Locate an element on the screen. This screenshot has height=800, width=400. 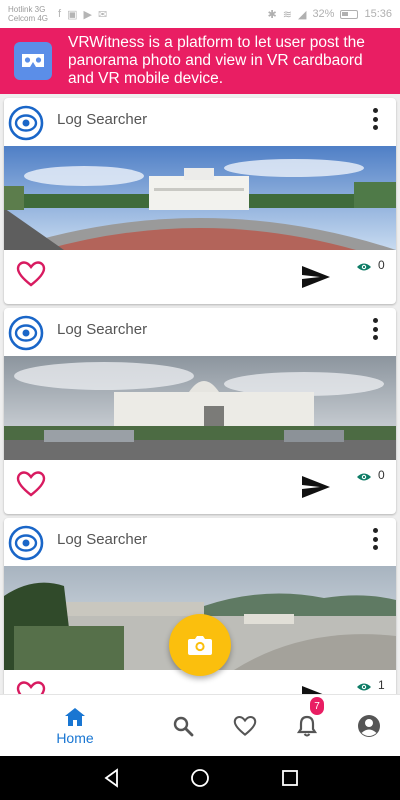
camera-fab-button is located at coordinates (200, 645).